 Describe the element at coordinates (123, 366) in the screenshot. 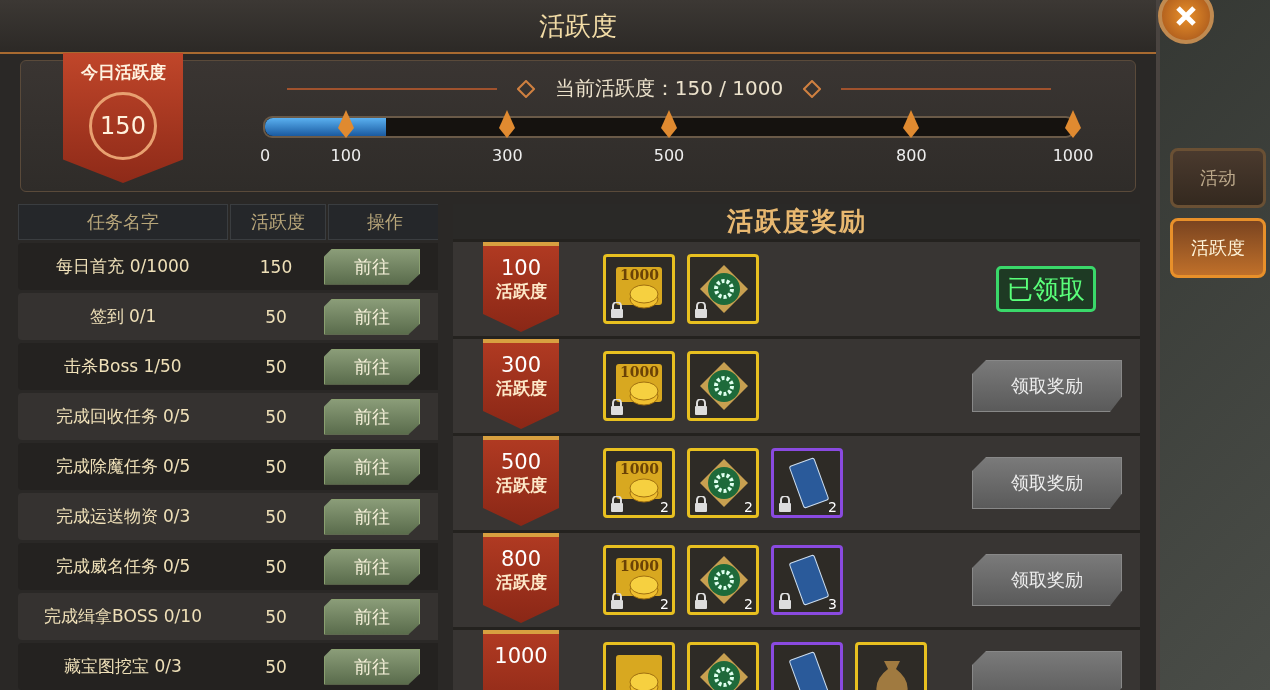

I see `task-name: 击杀Boss 1/50` at that location.